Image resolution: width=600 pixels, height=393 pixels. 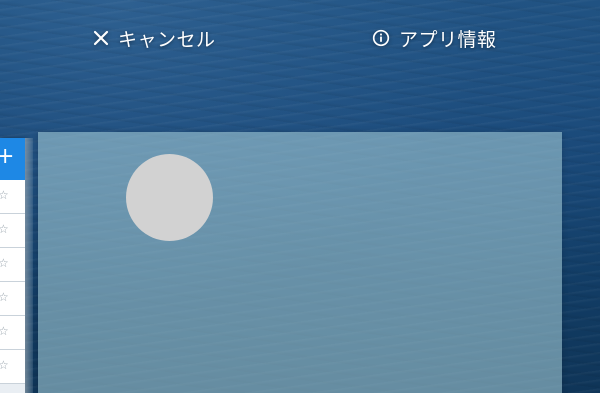 I want to click on side-card-list: ☆ ☆ ☆ ☆ ☆ ☆, so click(x=12, y=282).